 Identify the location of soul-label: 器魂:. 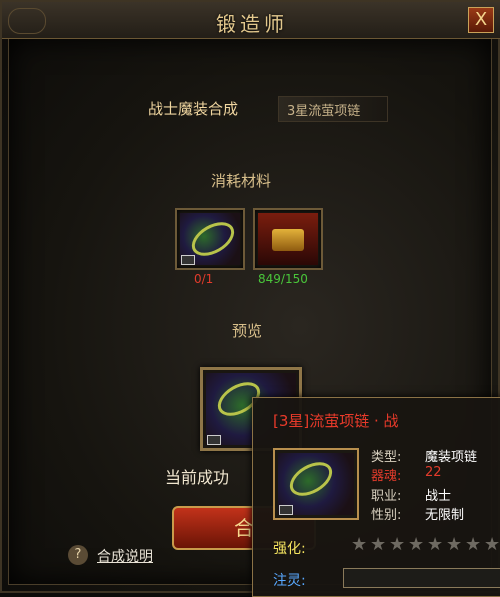
(386, 476).